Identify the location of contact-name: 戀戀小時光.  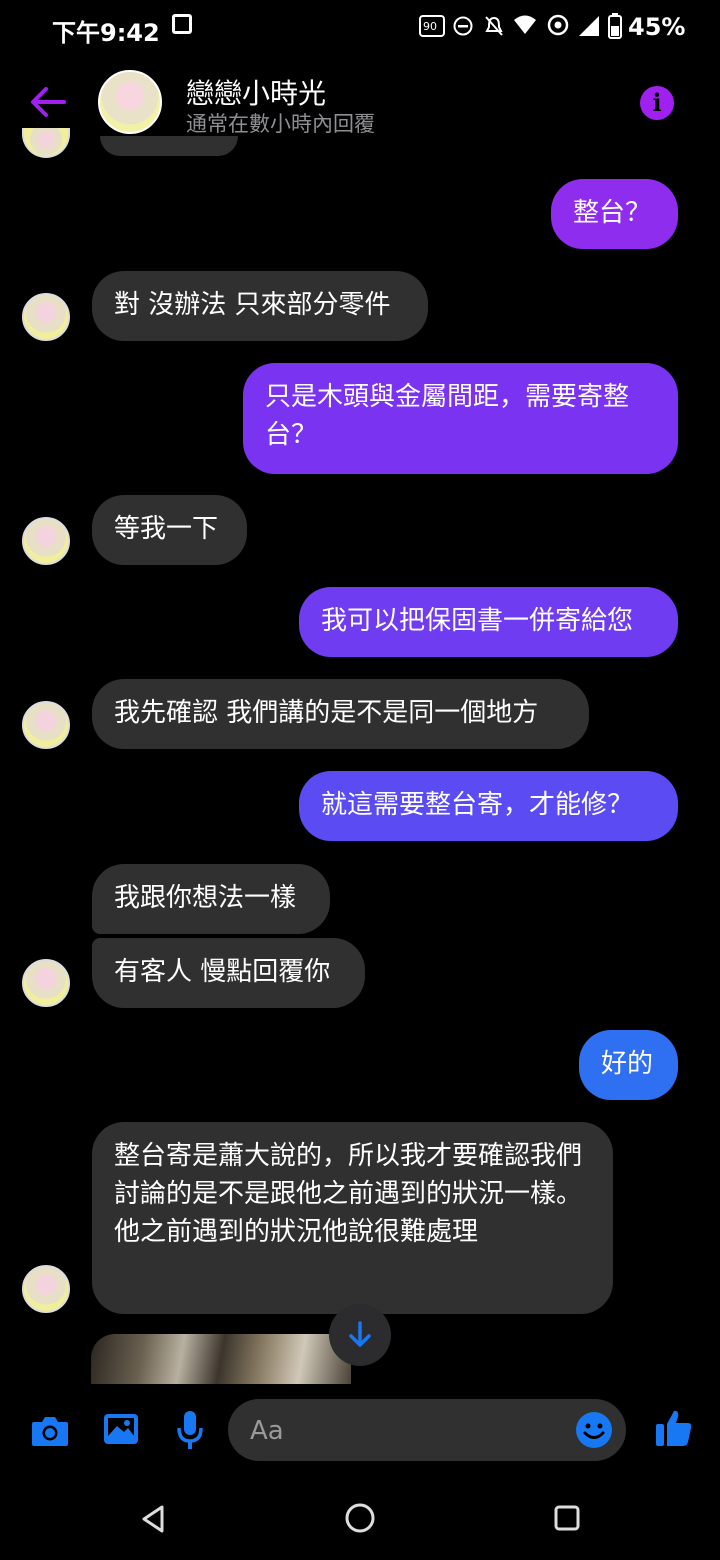
(256, 92).